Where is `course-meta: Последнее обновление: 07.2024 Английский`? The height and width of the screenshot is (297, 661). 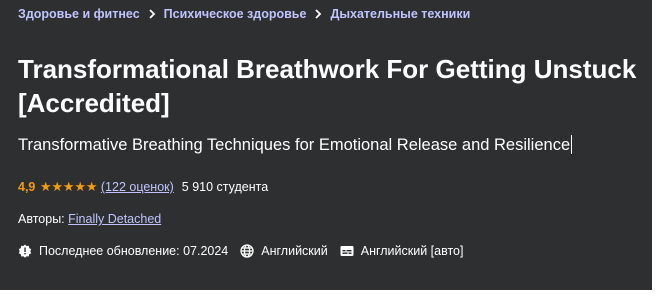
course-meta: Последнее обновление: 07.2024 Английский is located at coordinates (246, 251).